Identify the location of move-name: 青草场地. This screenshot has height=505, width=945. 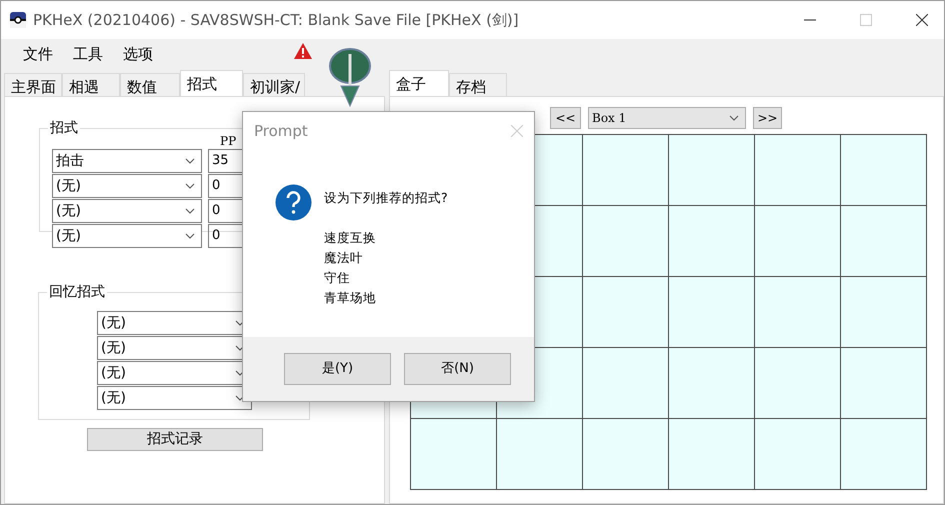
(350, 298).